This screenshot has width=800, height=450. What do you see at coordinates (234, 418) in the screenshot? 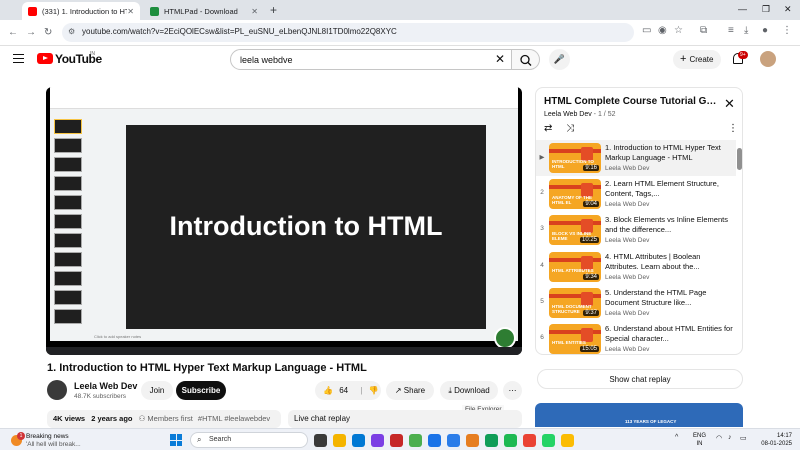
I see `hashtags: #HTML #leelawebdev` at bounding box center [234, 418].